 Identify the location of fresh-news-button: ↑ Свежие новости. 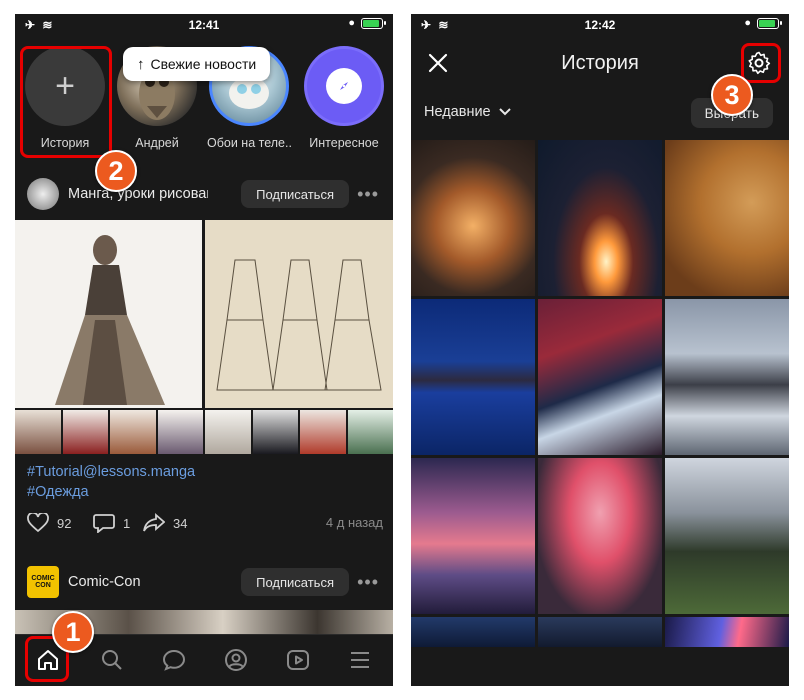
(197, 64).